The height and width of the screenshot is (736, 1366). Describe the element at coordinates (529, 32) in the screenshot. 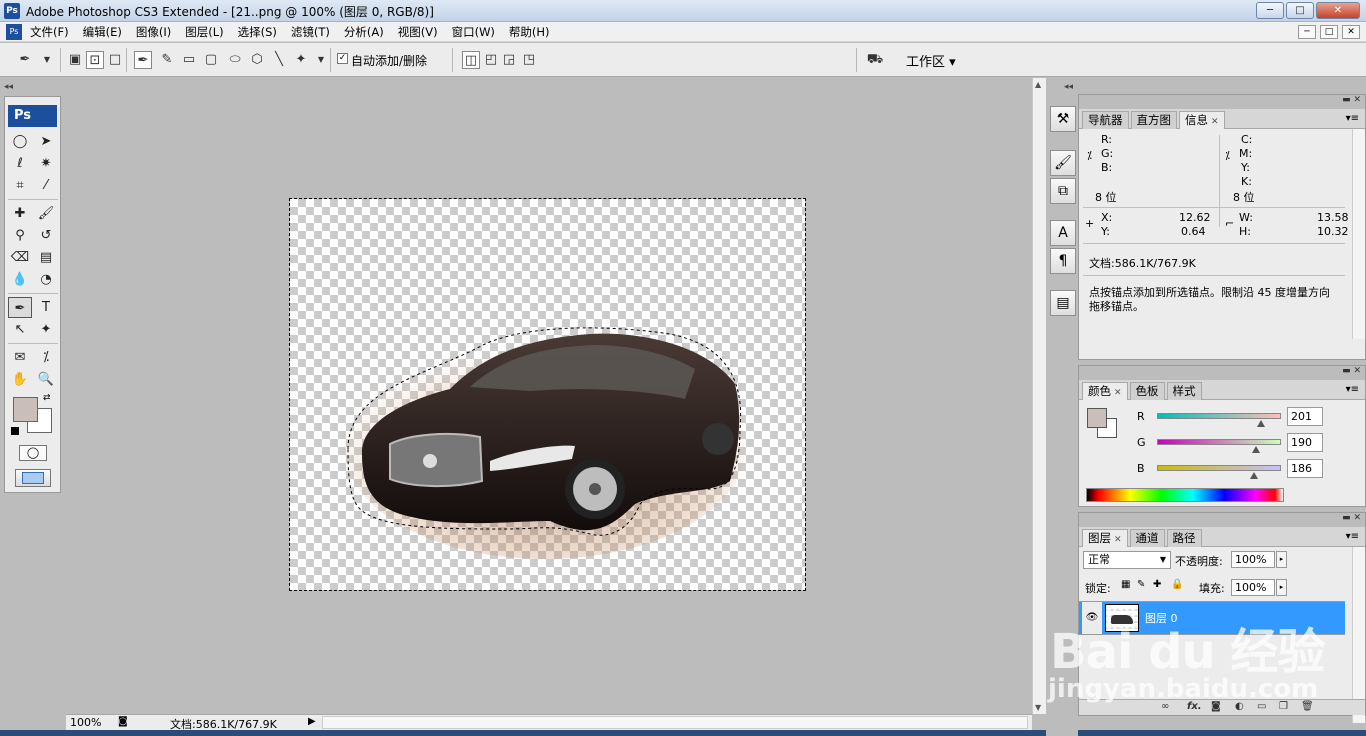

I see `menu-item: 帮助(H)` at that location.